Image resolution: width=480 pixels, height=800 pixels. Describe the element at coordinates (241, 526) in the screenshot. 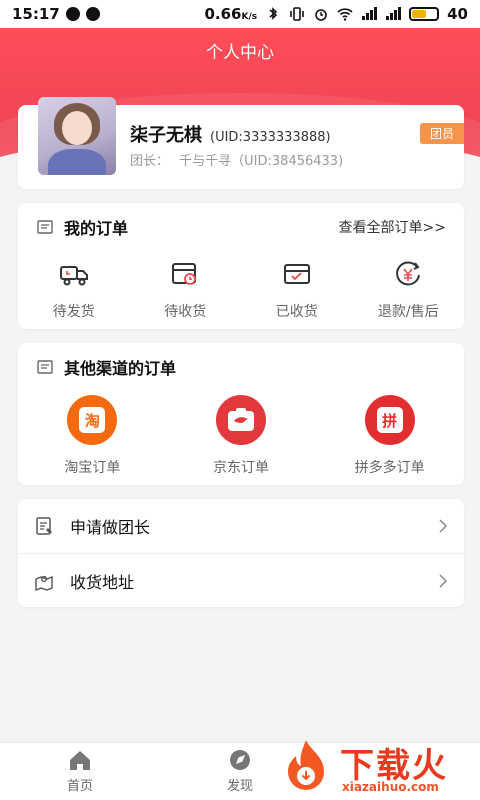

I see `menu-apply-leader: 申请做团长` at that location.